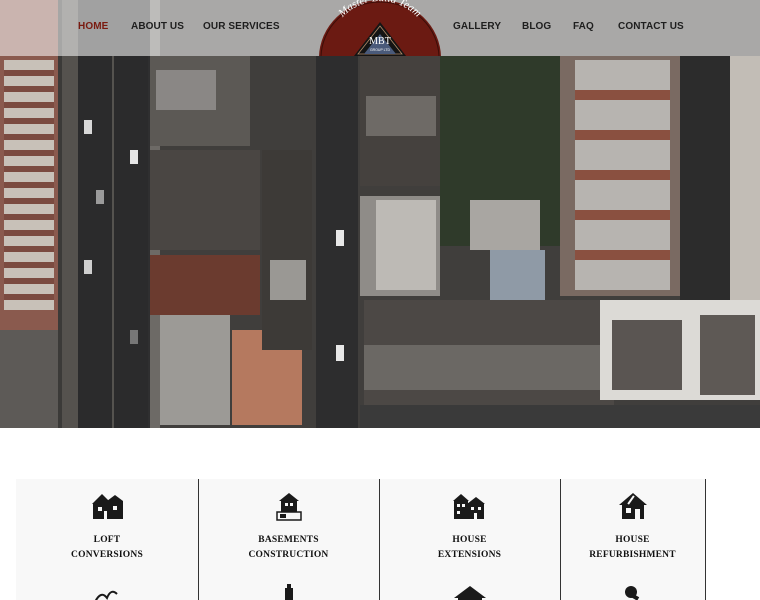 This screenshot has width=760, height=600. Describe the element at coordinates (632, 555) in the screenshot. I see `service-title-line2: REFURBISHMENT` at that location.